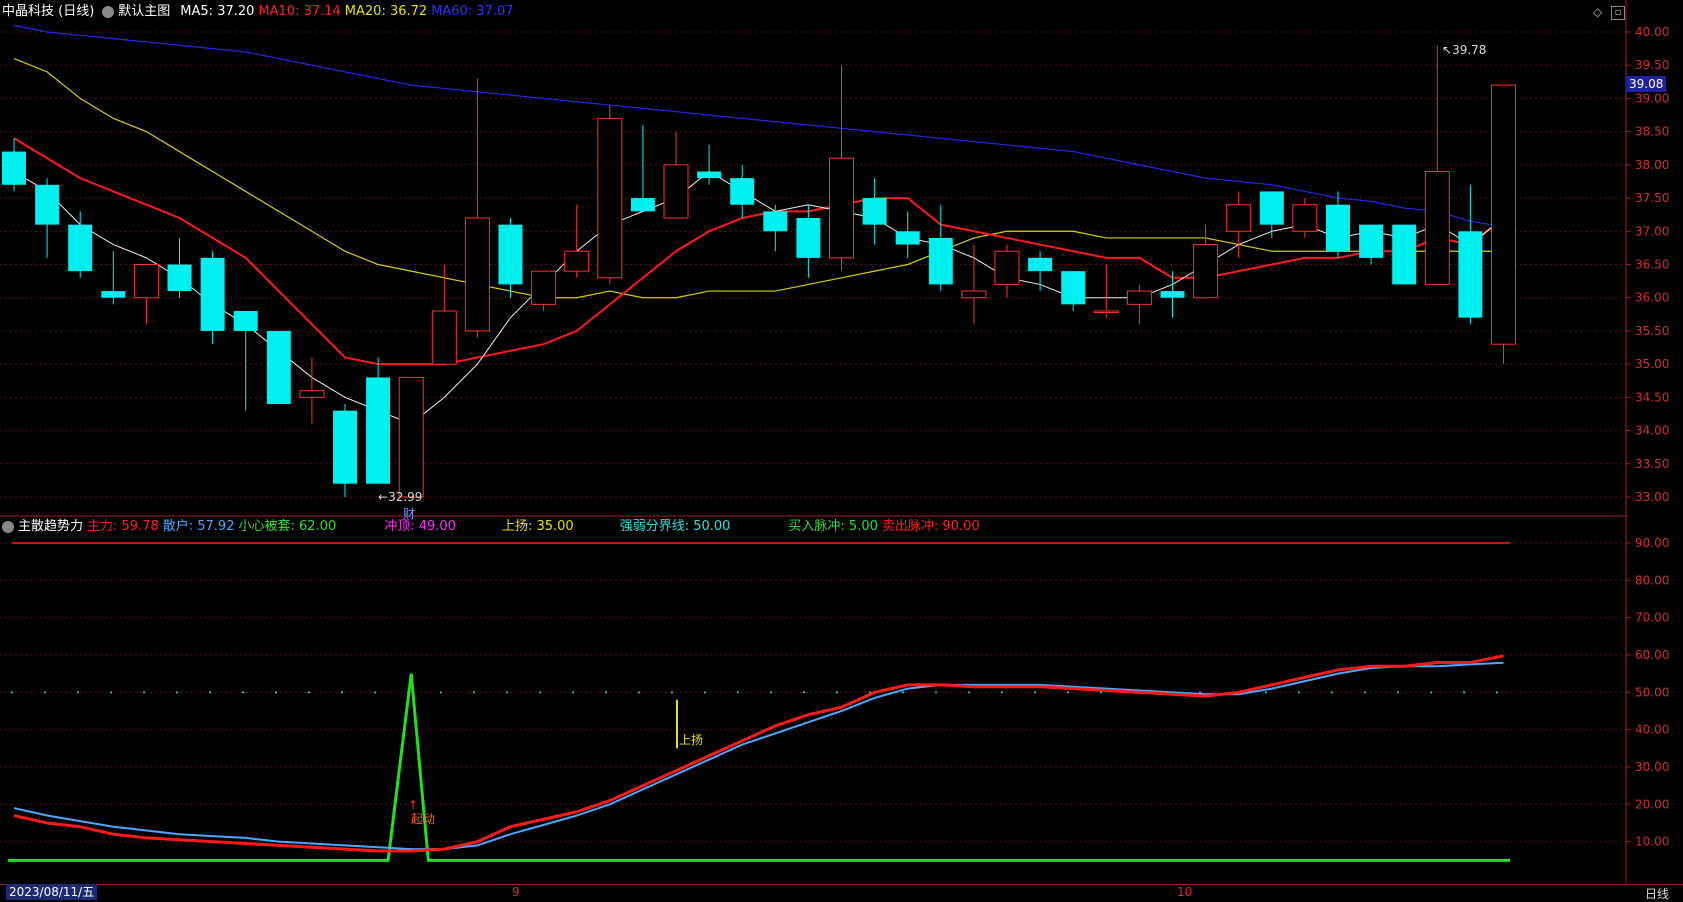  I want to click on template-name: 默认主图, so click(144, 12).